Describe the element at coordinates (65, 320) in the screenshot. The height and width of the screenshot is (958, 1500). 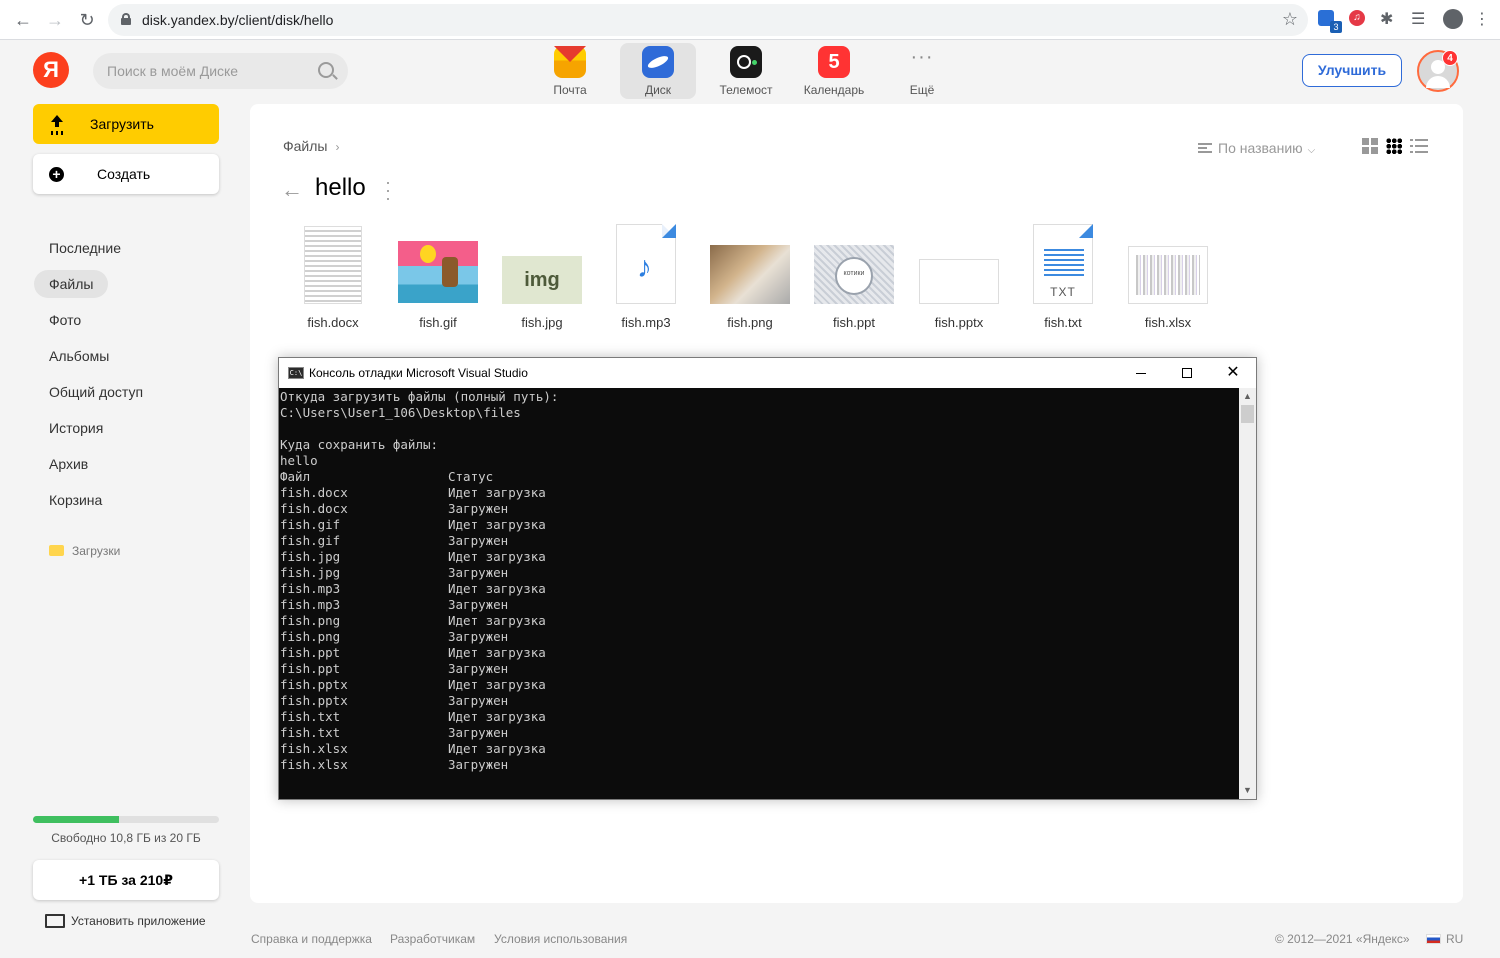
I see `sidebar-item-photo: Фото` at that location.